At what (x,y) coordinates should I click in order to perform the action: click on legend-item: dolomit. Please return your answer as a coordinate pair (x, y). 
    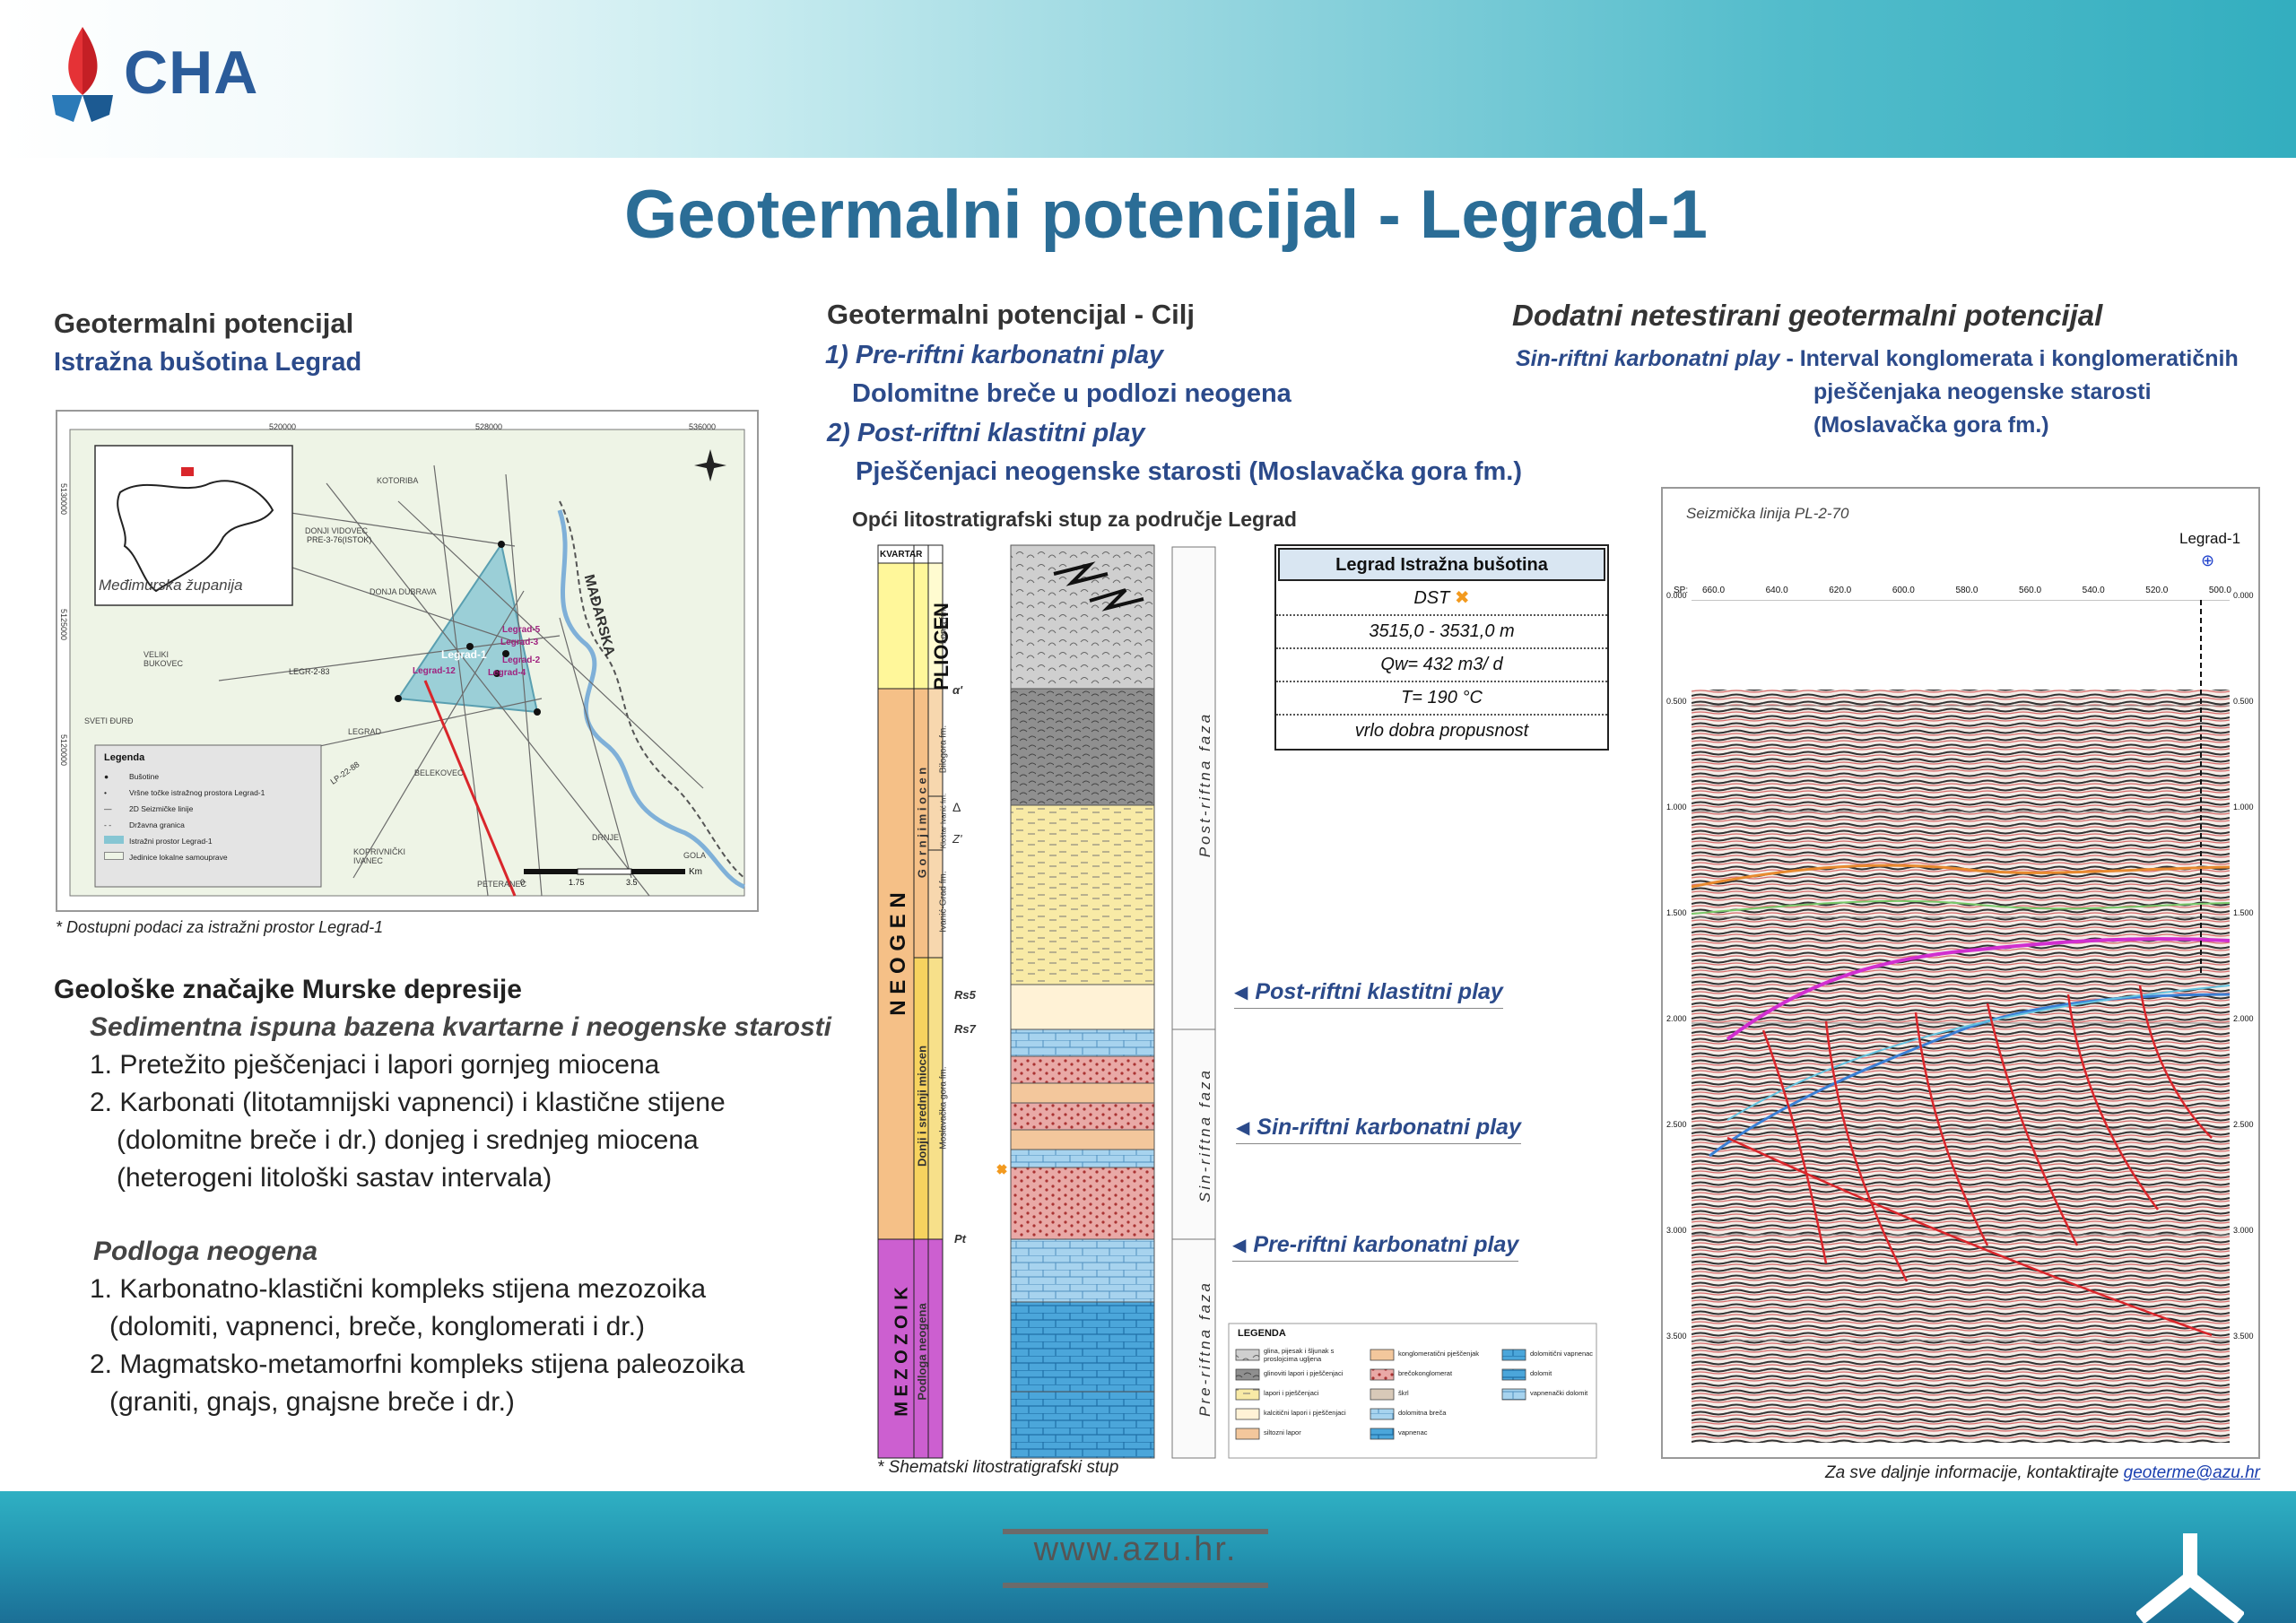
    Looking at the image, I should click on (1541, 1373).